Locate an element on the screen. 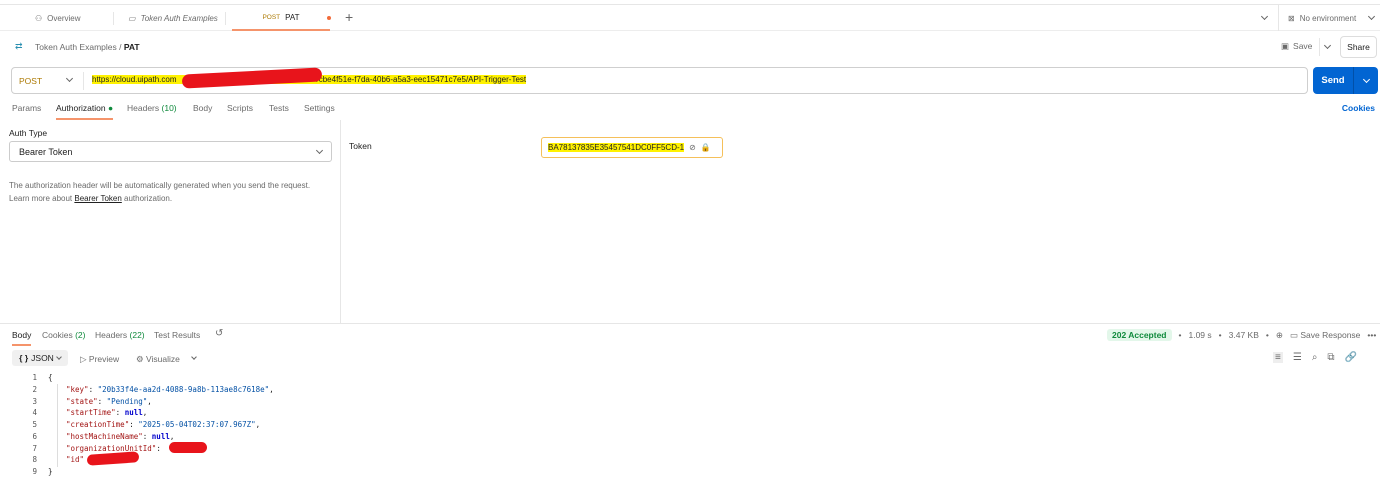 The width and height of the screenshot is (1380, 480). token-input: BA78137835E35457541DC0FF5CD-1 ⊘ 🔒 is located at coordinates (632, 147).